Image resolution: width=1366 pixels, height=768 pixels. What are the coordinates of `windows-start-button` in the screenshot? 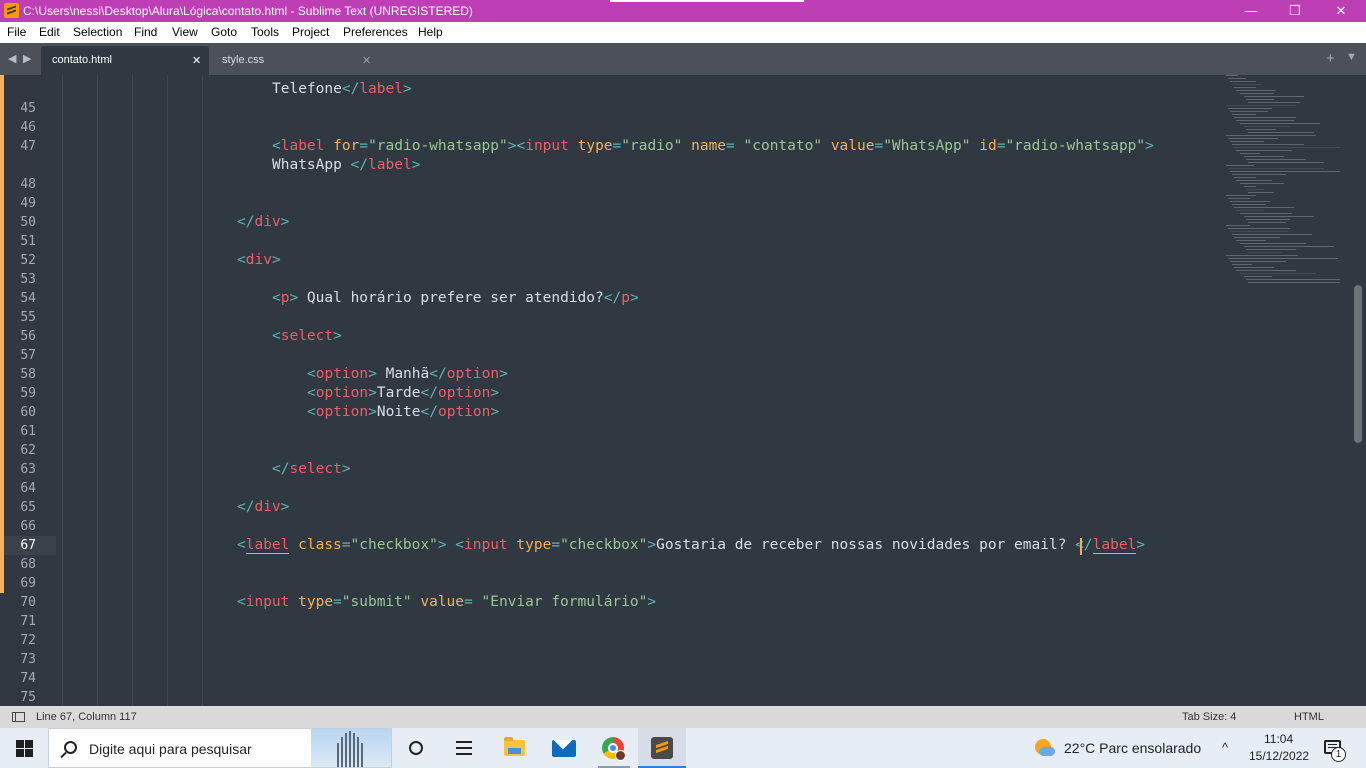 It's located at (24, 748).